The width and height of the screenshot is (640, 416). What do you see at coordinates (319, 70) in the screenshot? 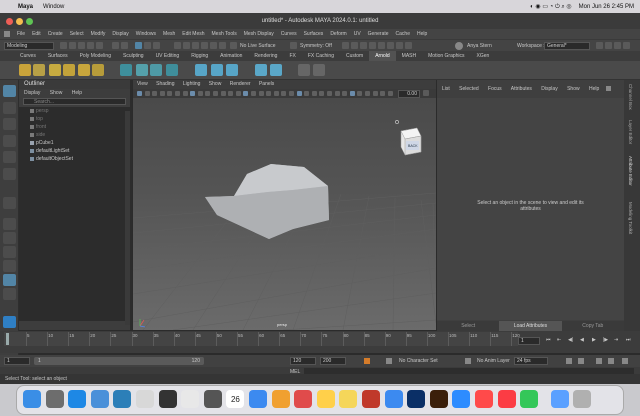
I see `render-settings-shelf-icon` at bounding box center [319, 70].